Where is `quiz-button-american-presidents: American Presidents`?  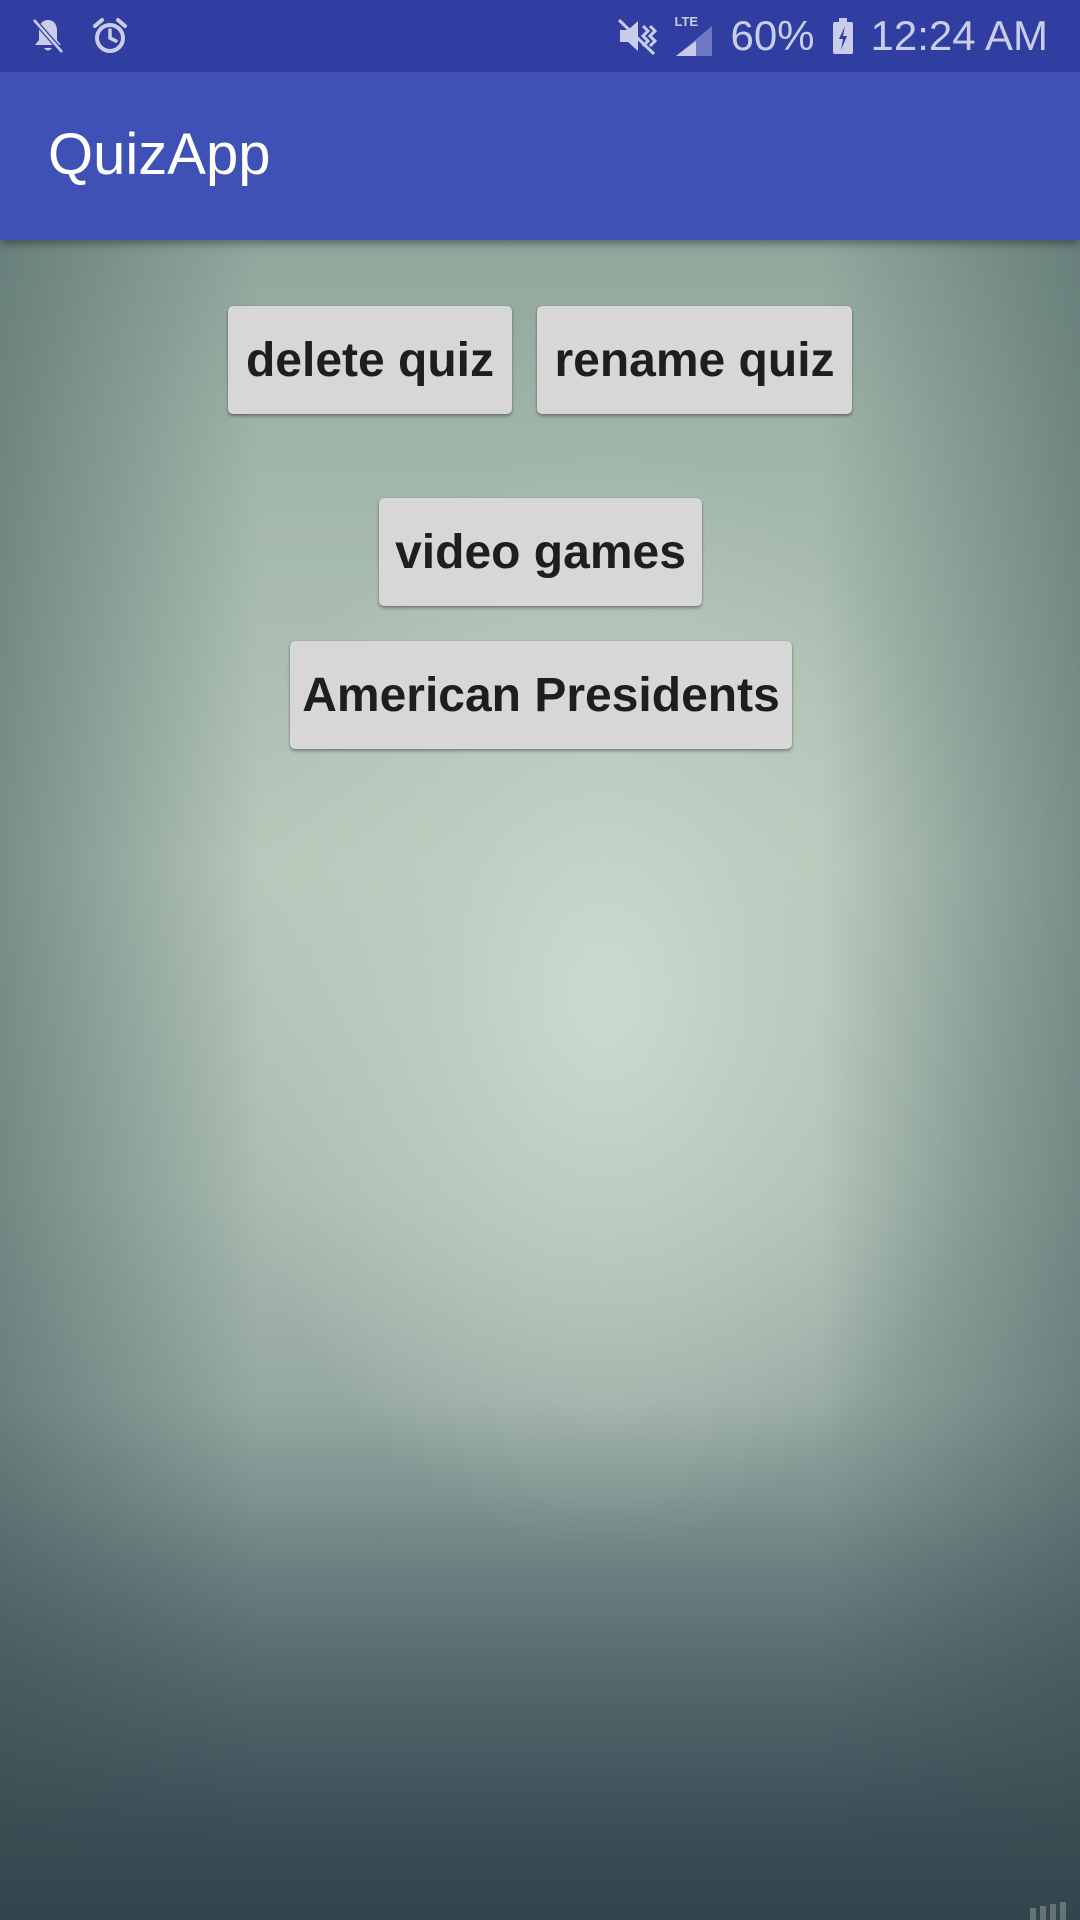 quiz-button-american-presidents: American Presidents is located at coordinates (541, 695).